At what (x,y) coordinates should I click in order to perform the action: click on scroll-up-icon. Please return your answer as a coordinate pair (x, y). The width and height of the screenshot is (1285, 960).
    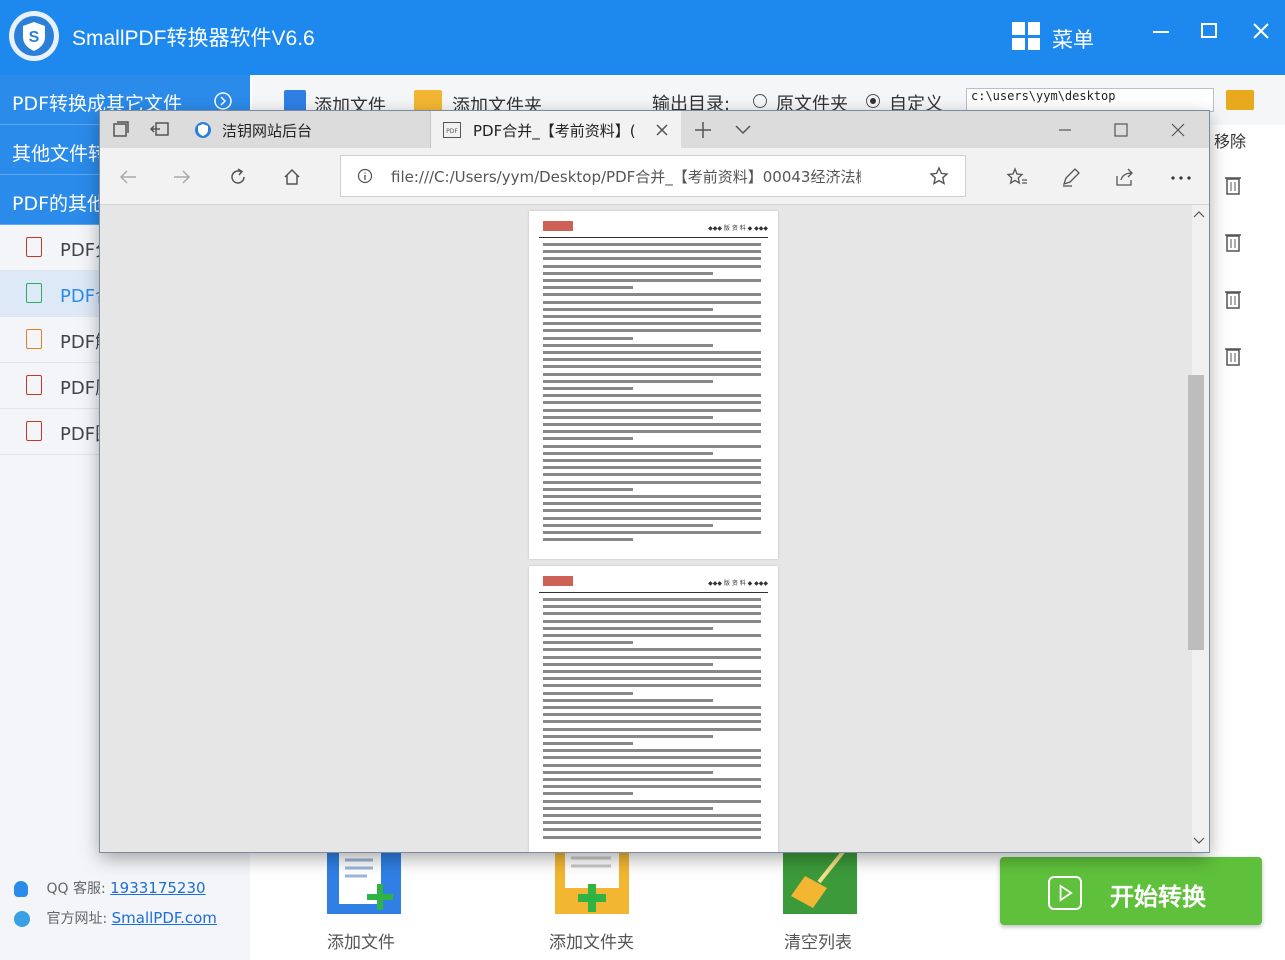
    Looking at the image, I should click on (1199, 214).